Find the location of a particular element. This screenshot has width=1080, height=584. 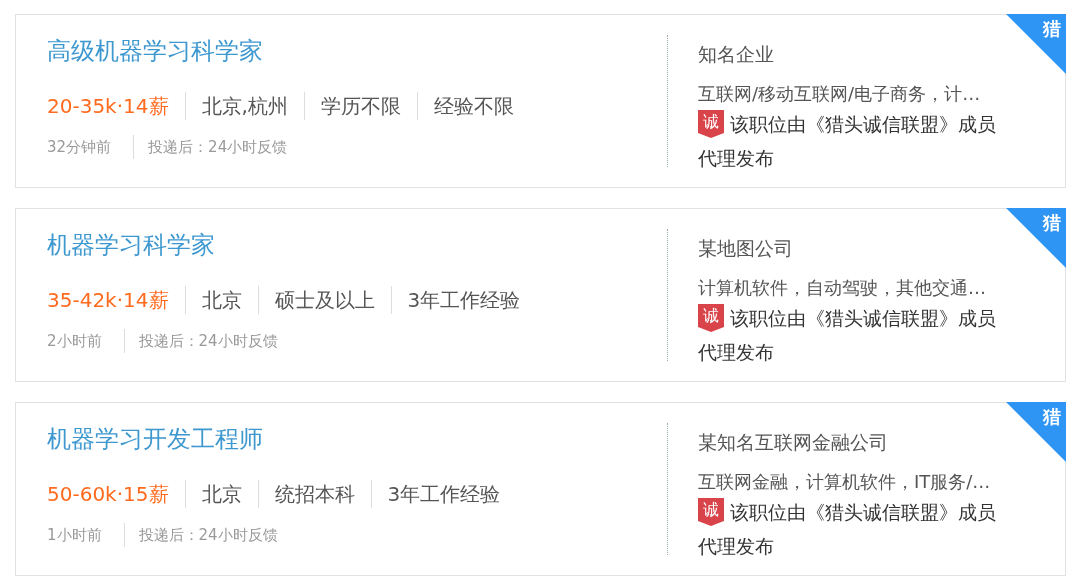

job-requirement: 北京,杭州 is located at coordinates (244, 106).